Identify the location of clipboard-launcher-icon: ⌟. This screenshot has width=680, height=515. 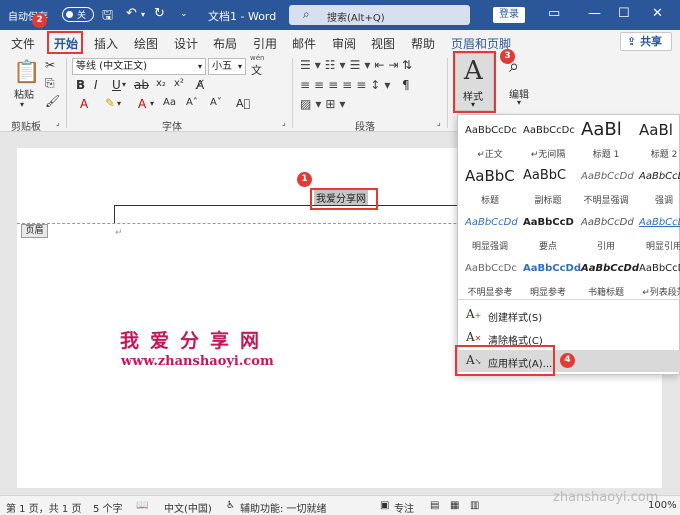
(58, 122).